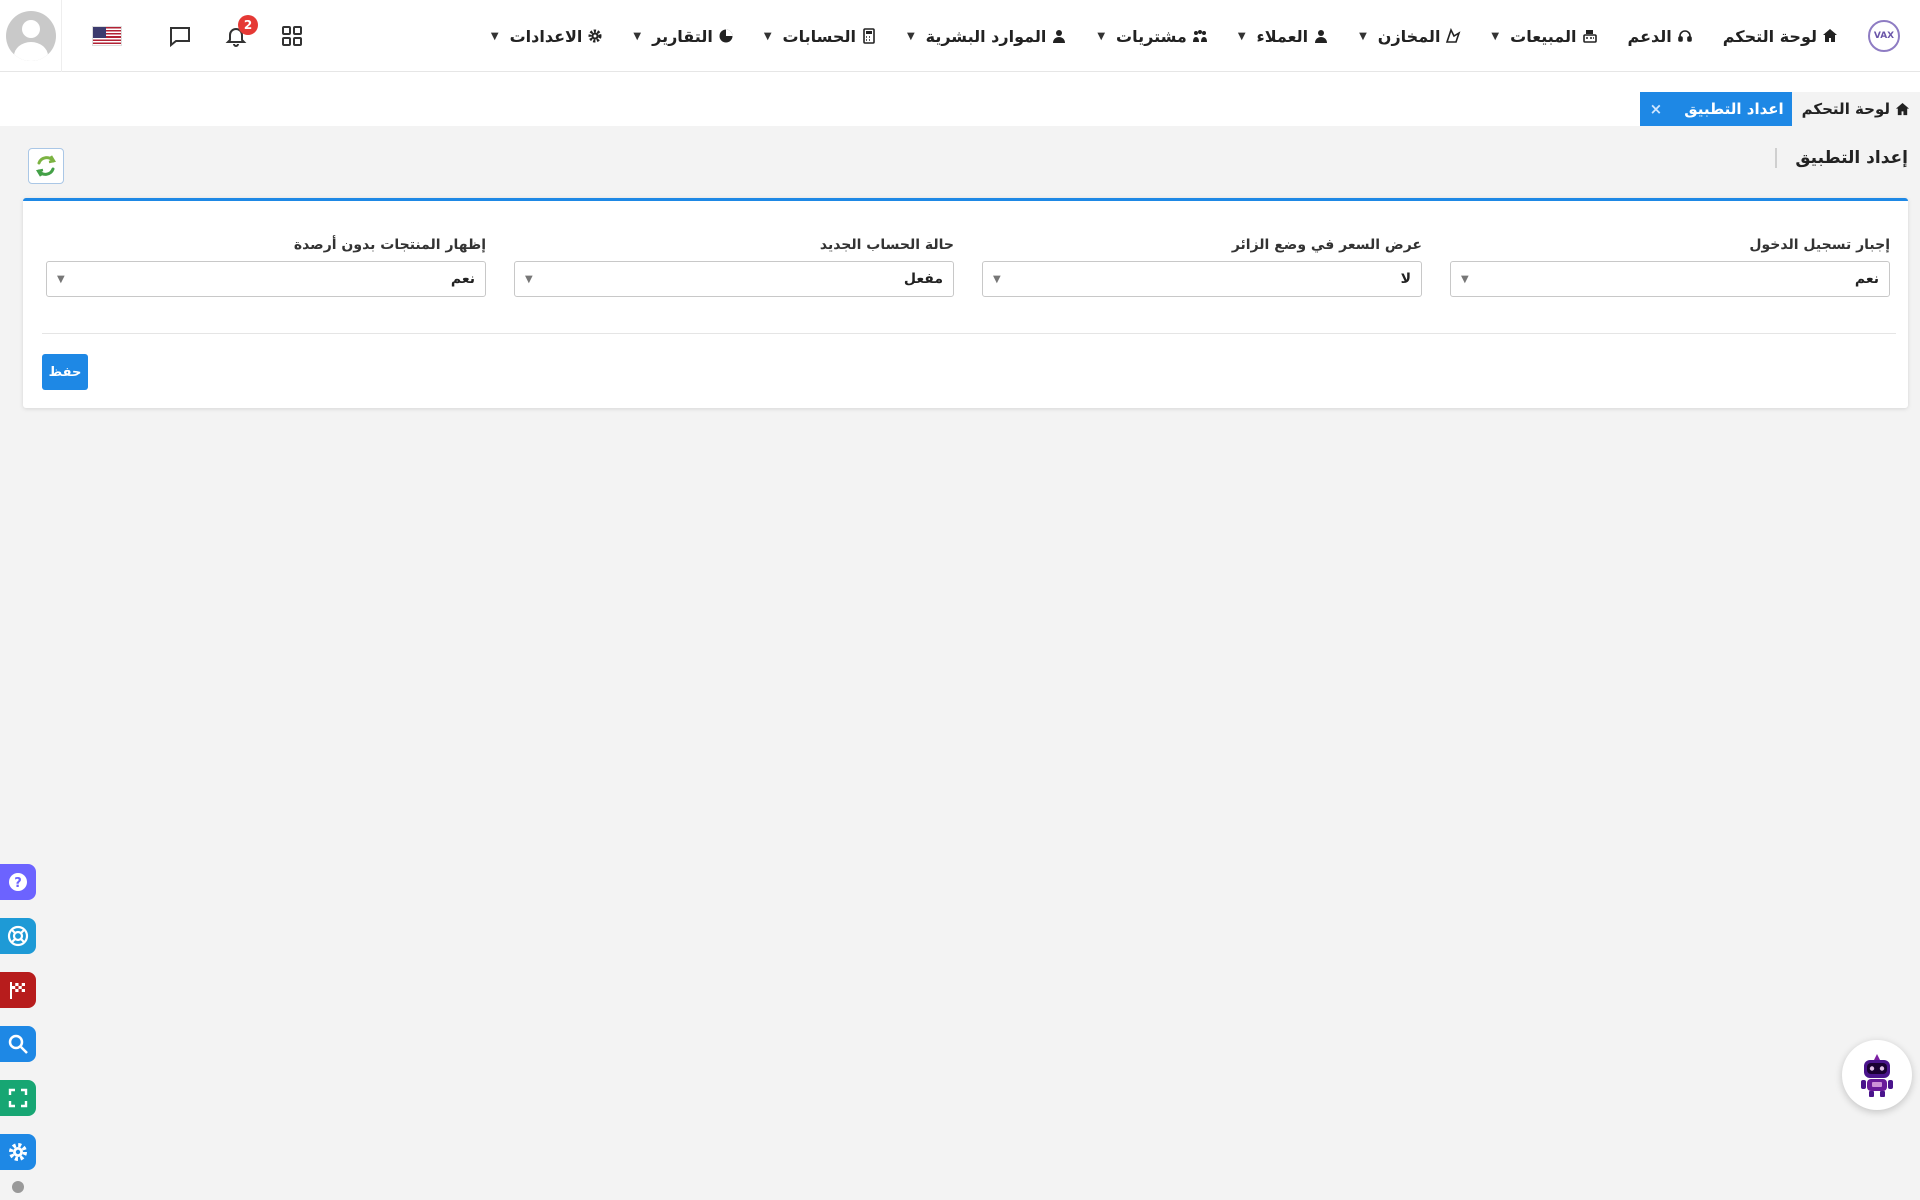 This screenshot has height=1200, width=1920. I want to click on select-value: مفعل, so click(923, 279).